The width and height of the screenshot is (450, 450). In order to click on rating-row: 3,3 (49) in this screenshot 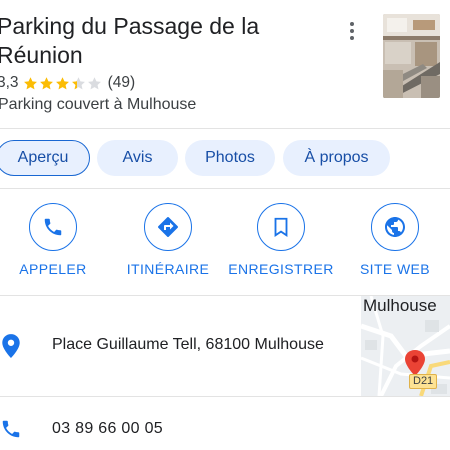, I will do `click(67, 83)`.